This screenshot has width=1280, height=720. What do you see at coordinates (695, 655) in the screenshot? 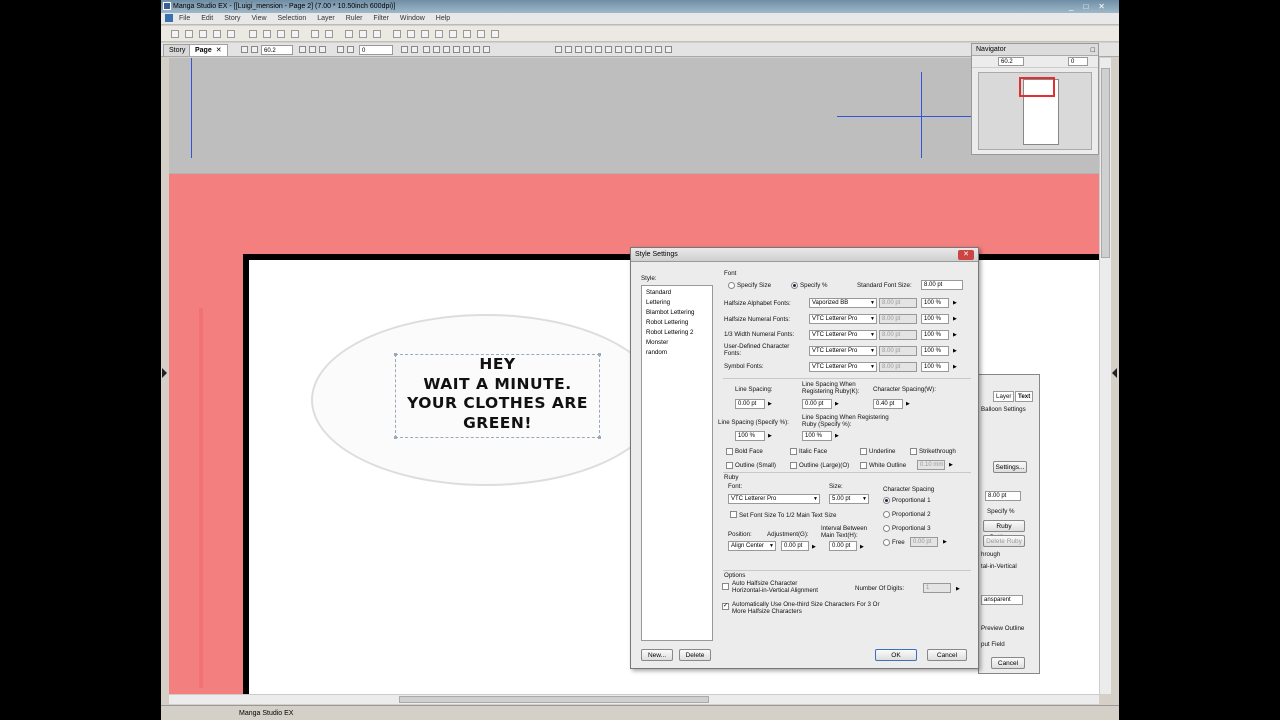
I see `delete-style-button: Delete` at bounding box center [695, 655].